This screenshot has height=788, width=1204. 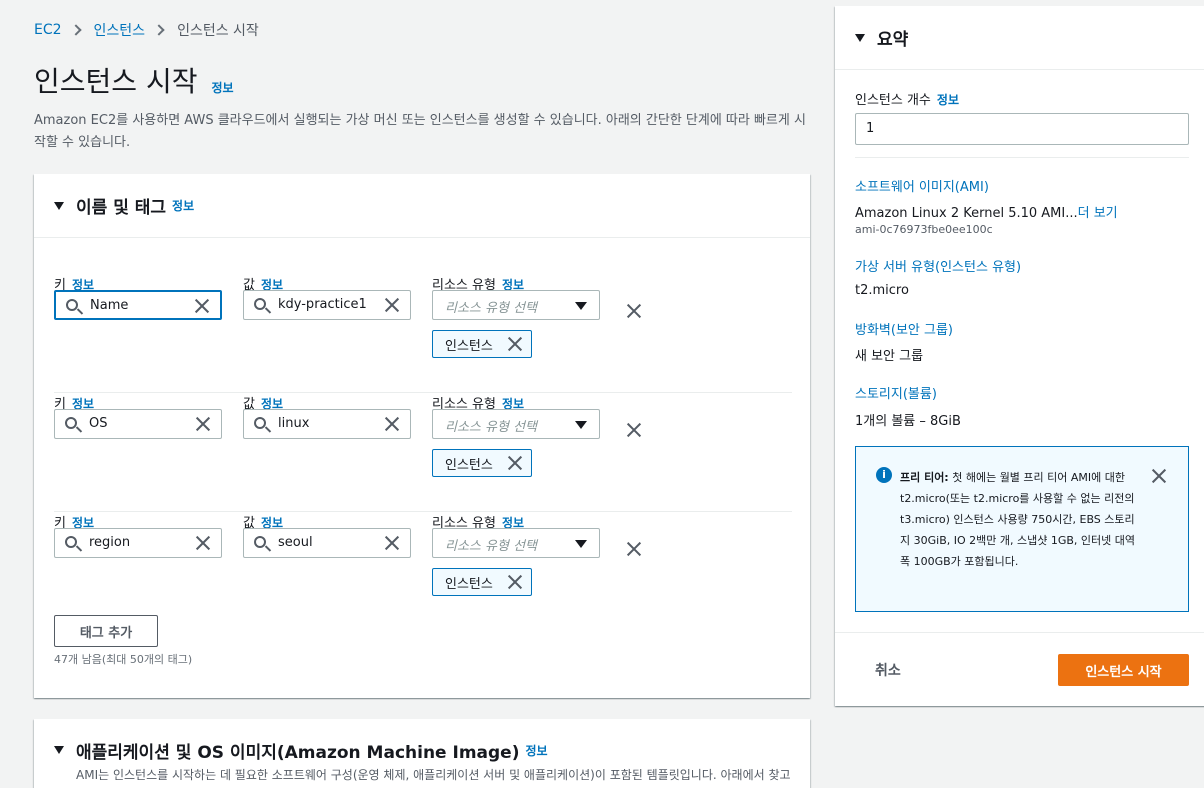 I want to click on tag-value-input: kdy-practice1, so click(x=327, y=305).